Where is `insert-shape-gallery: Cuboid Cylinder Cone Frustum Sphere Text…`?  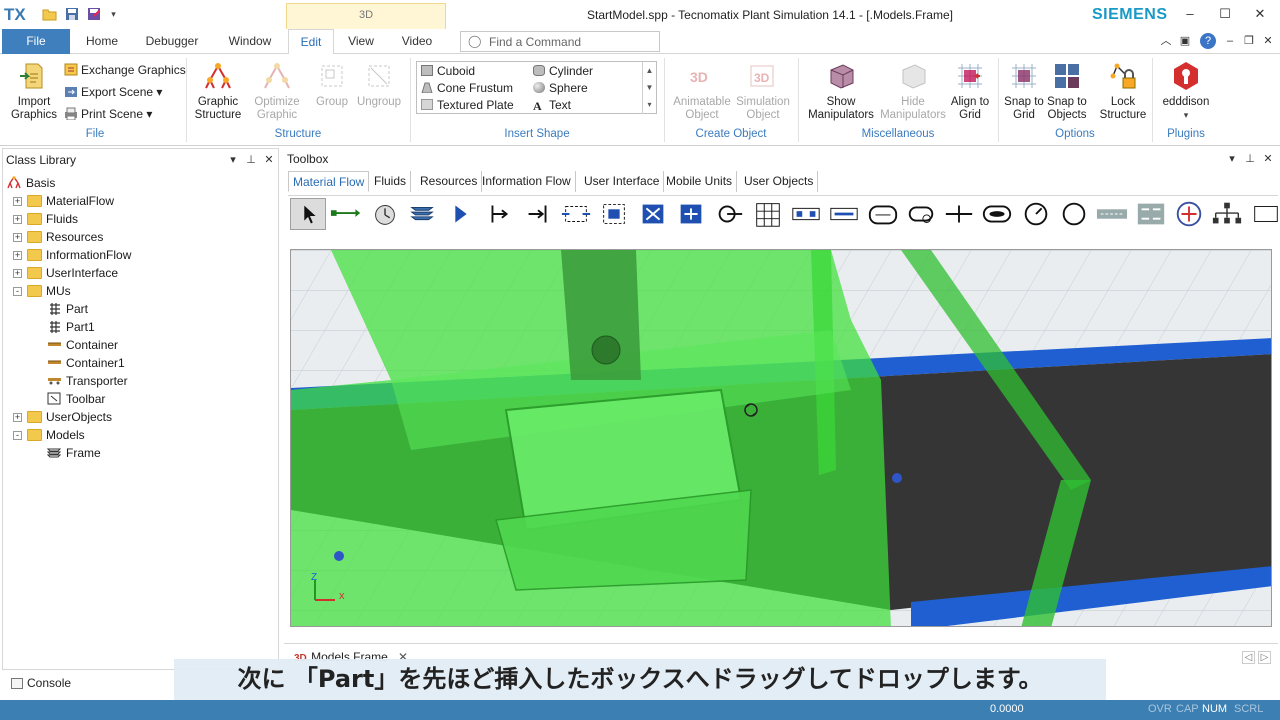 insert-shape-gallery: Cuboid Cylinder Cone Frustum Sphere Text… is located at coordinates (536, 87).